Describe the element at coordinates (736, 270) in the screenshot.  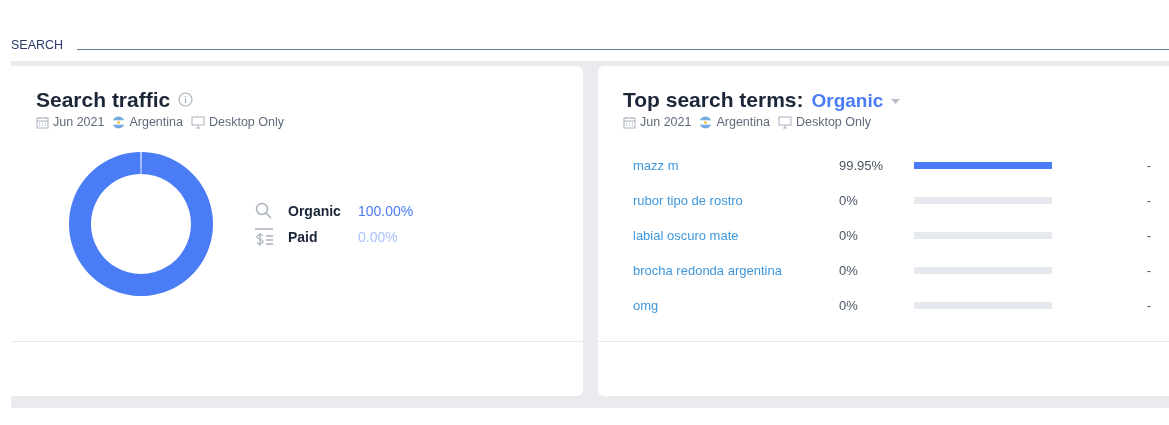
I see `search-term-link: brocha redonda argentina` at that location.